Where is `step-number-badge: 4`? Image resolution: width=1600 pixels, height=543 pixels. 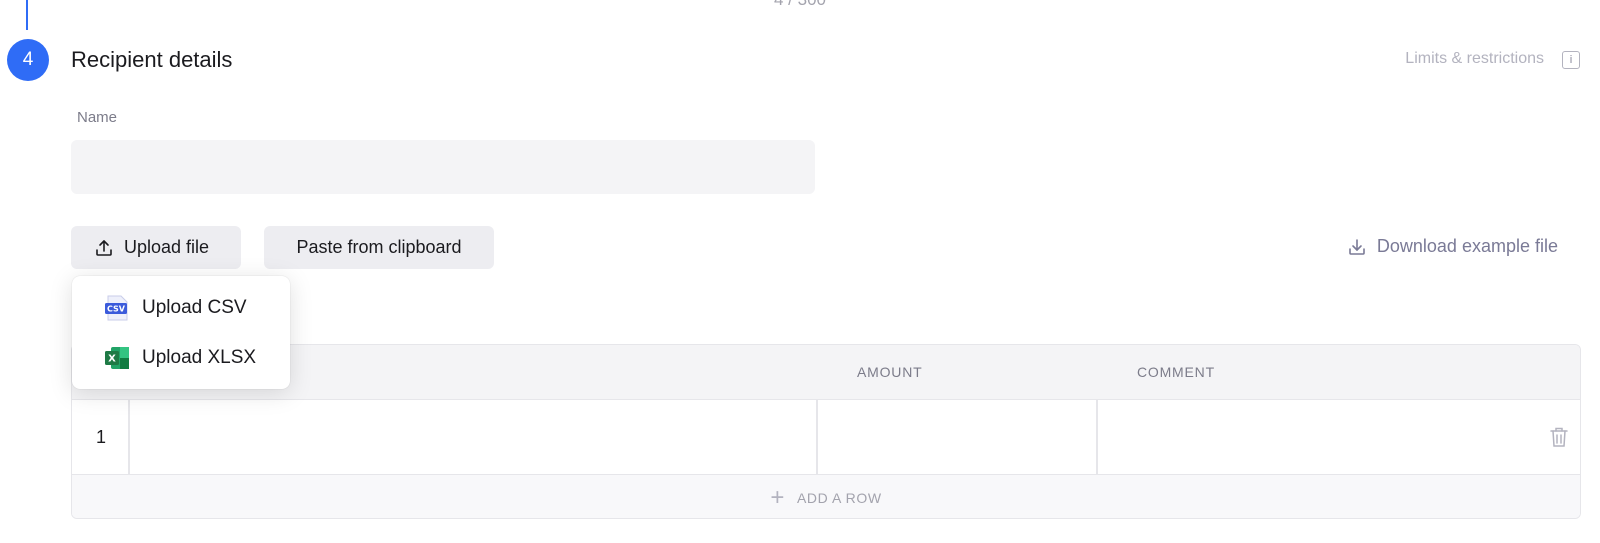 step-number-badge: 4 is located at coordinates (28, 60).